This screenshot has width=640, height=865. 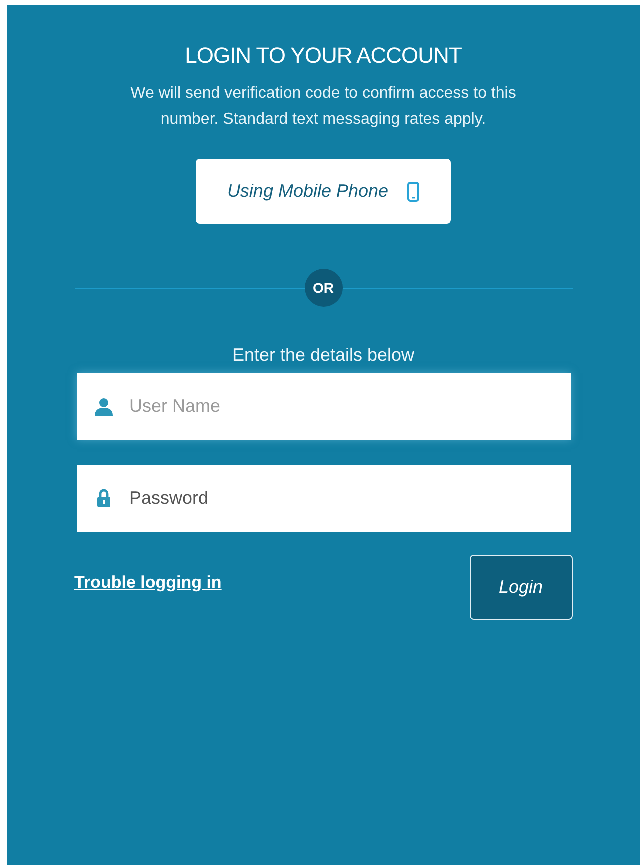 What do you see at coordinates (104, 406) in the screenshot?
I see `user-icon` at bounding box center [104, 406].